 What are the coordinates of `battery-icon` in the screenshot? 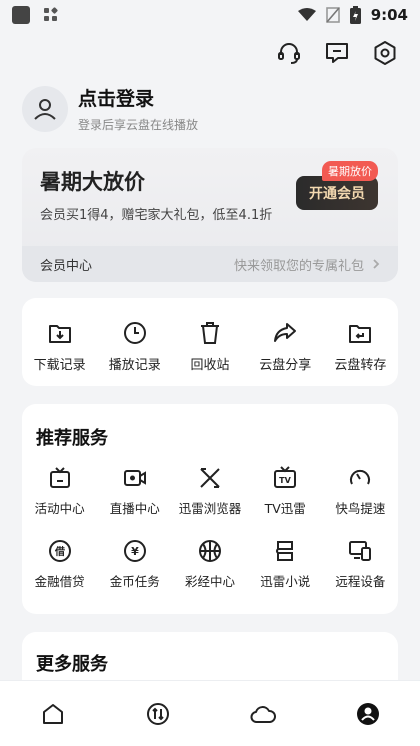 It's located at (355, 15).